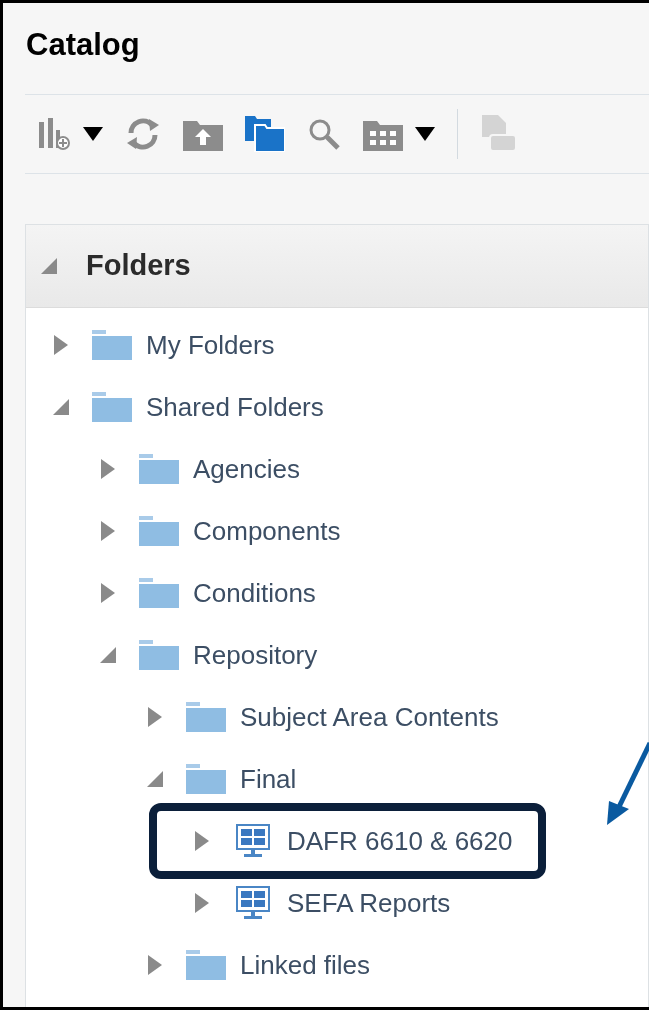 The image size is (649, 1010). What do you see at coordinates (138, 266) in the screenshot?
I see `panel-title: Folders` at bounding box center [138, 266].